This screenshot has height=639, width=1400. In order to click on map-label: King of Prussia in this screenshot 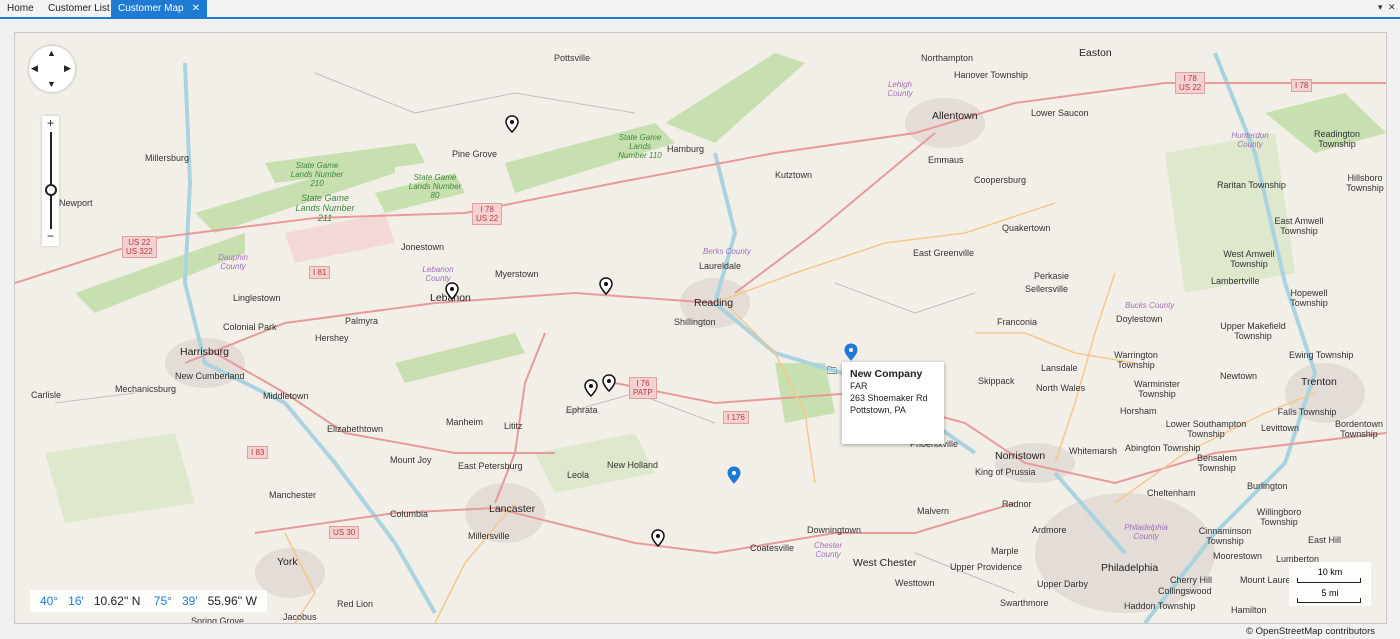, I will do `click(1005, 472)`.